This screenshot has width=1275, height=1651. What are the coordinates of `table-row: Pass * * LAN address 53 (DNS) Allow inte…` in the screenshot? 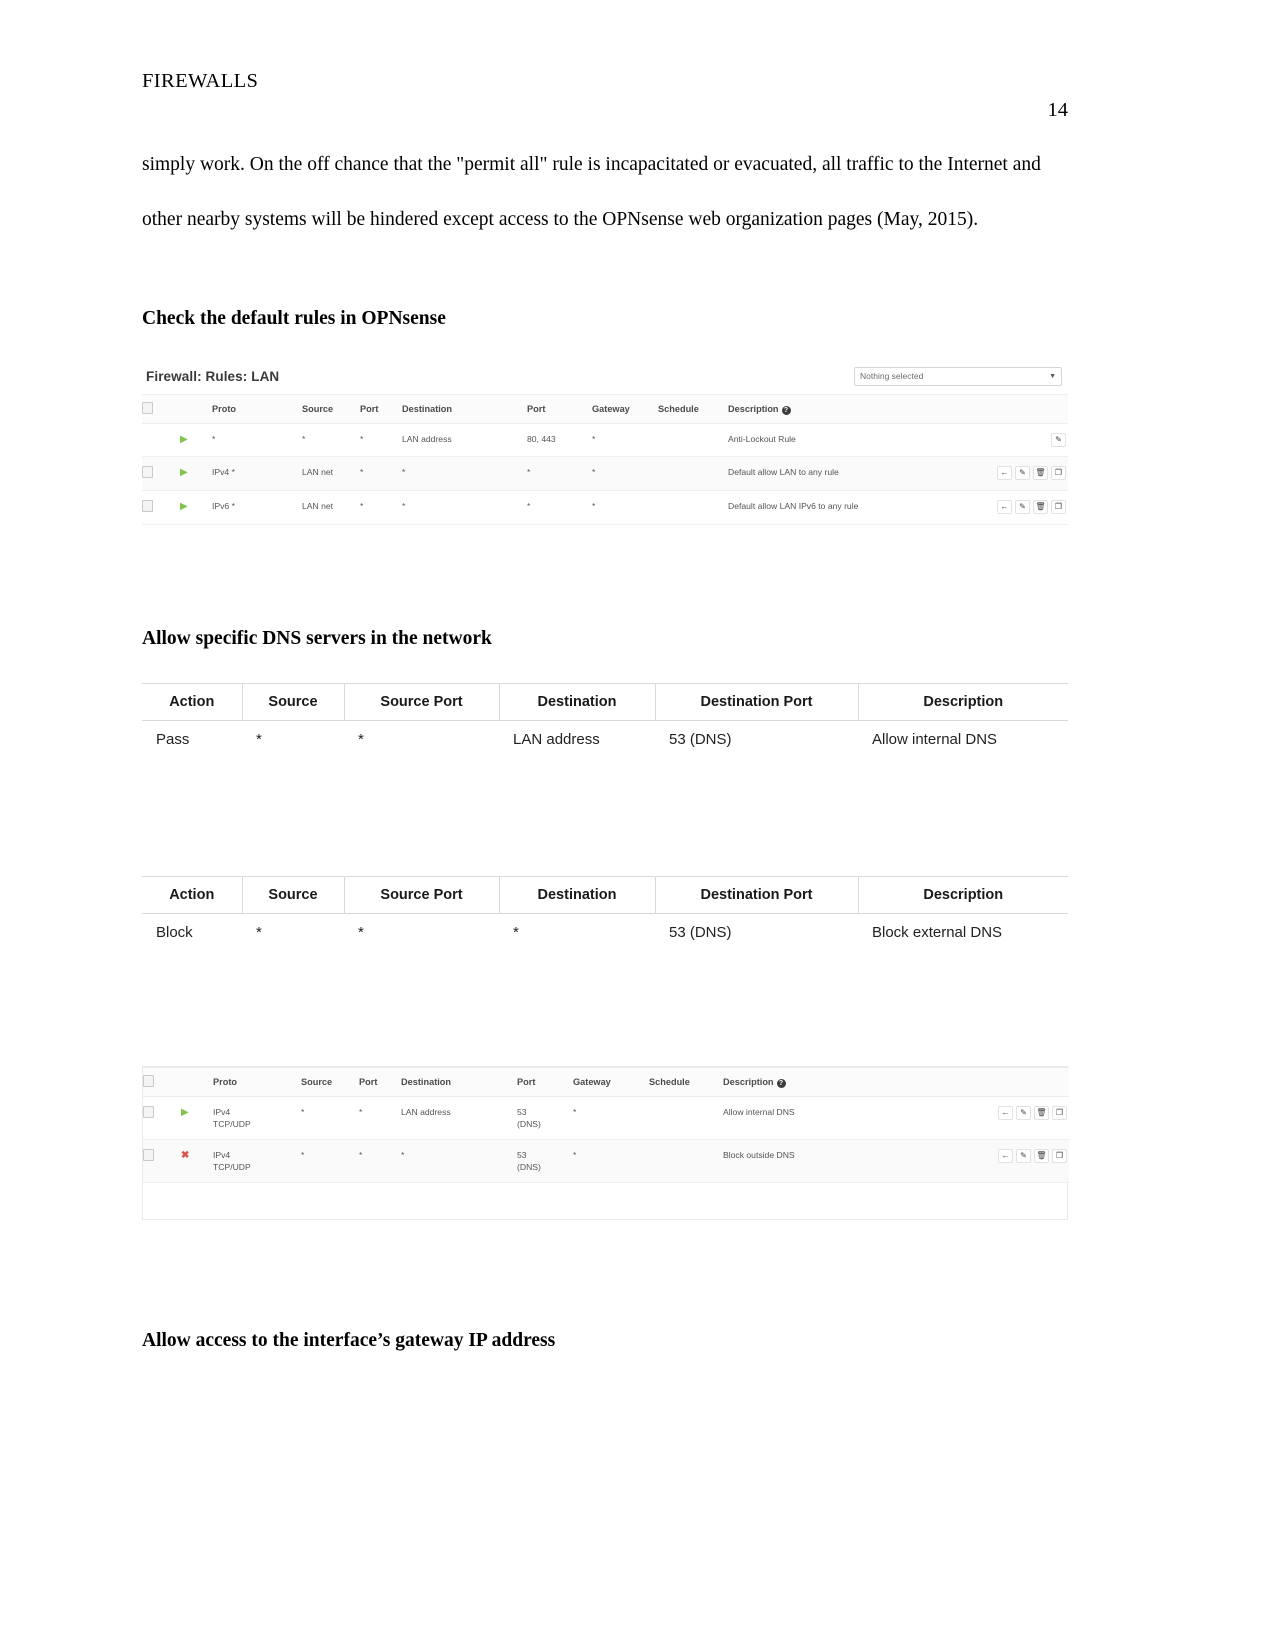 It's located at (605, 739).